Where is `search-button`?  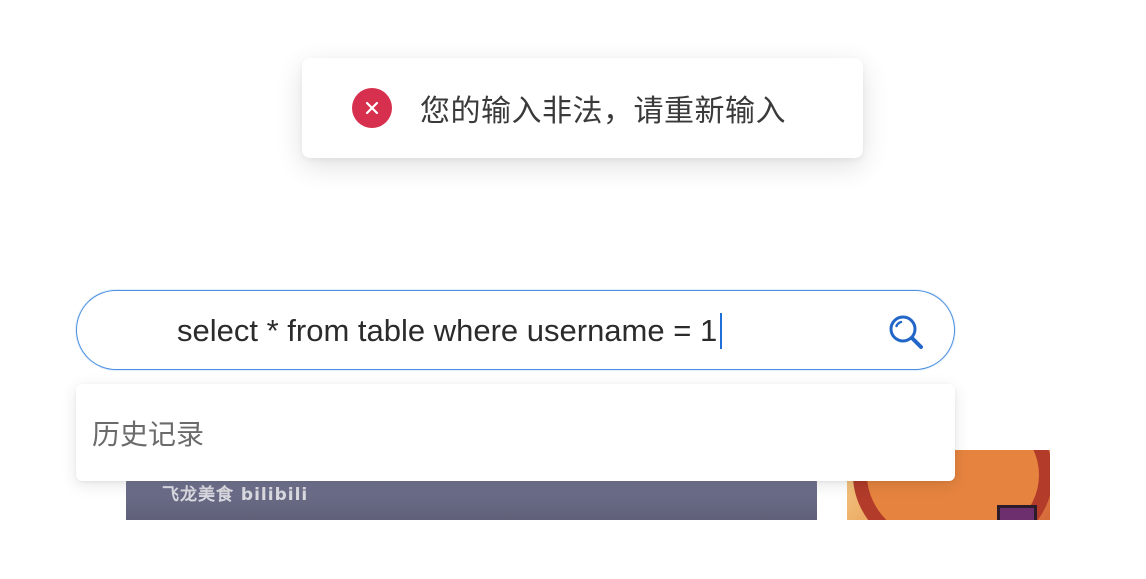
search-button is located at coordinates (906, 332).